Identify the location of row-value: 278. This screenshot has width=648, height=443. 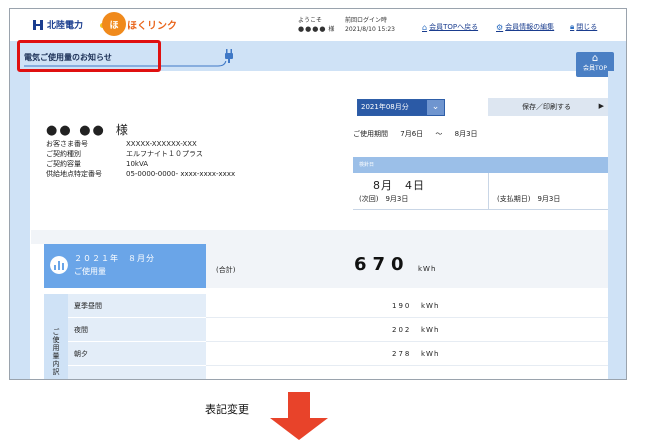
(402, 354).